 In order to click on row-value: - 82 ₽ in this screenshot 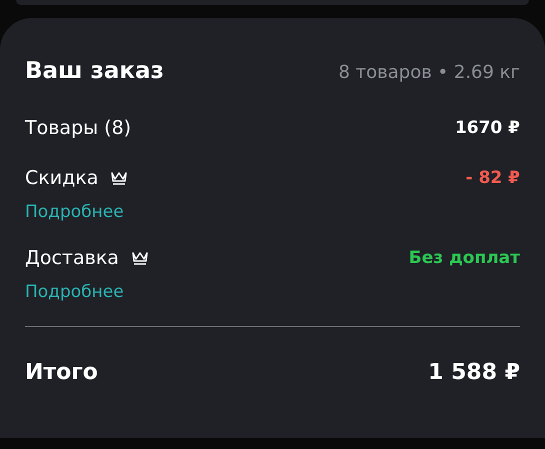, I will do `click(493, 178)`.